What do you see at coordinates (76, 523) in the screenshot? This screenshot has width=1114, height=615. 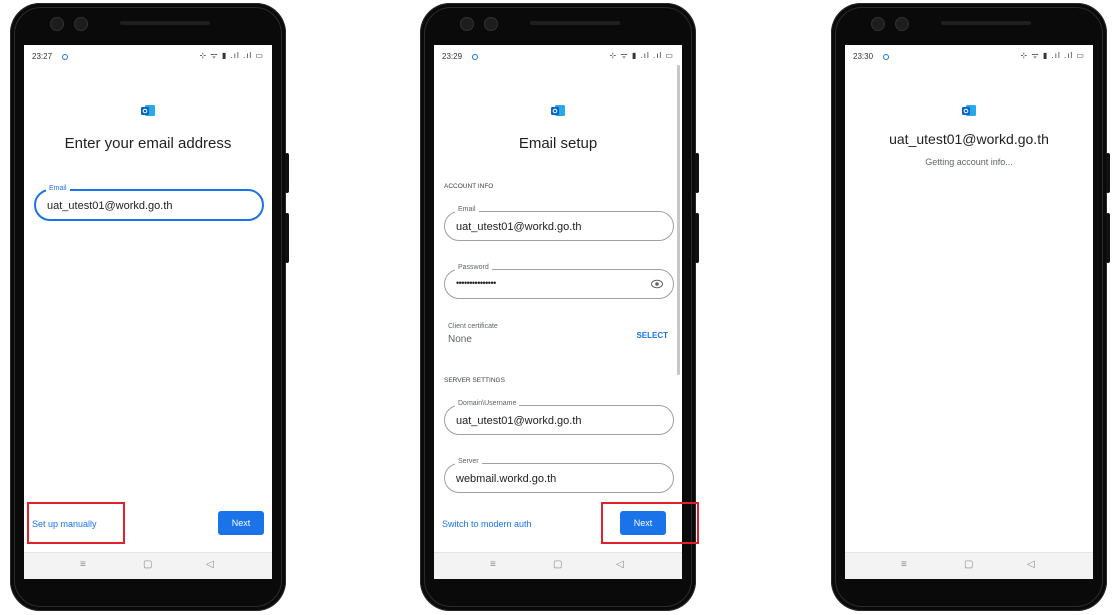 I see `highlight-setup-manually` at bounding box center [76, 523].